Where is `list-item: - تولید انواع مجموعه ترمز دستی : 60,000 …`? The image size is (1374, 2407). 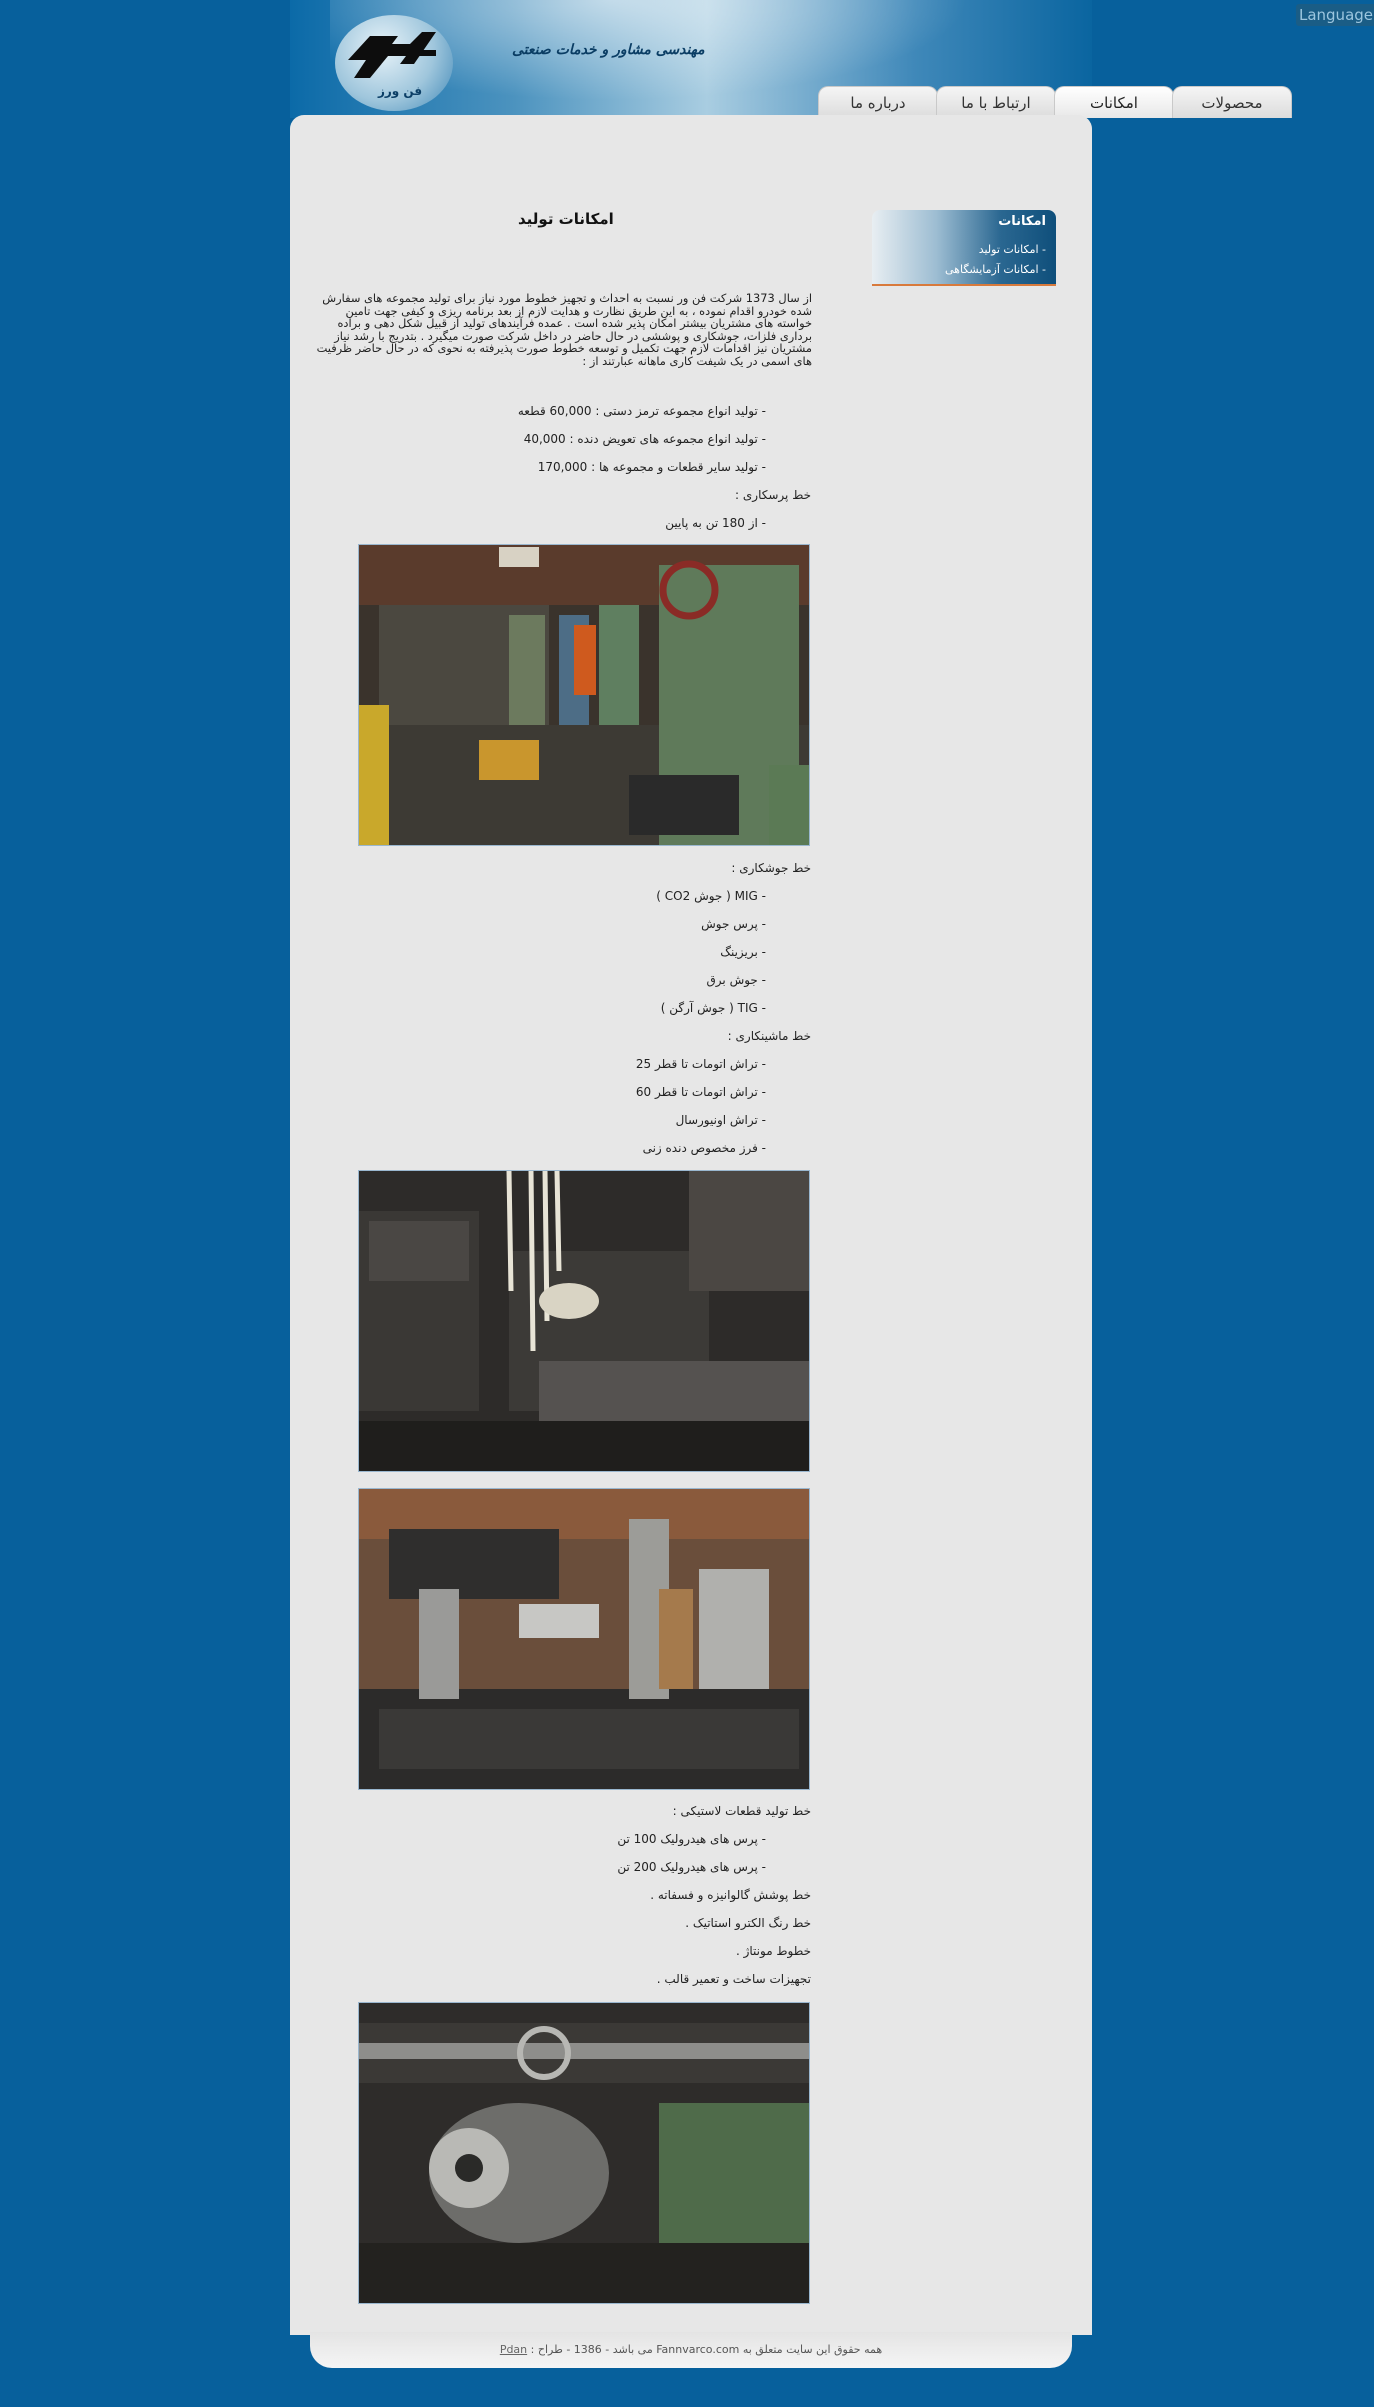
list-item: - تولید انواع مجموعه ترمز دستی : 60,000 … is located at coordinates (641, 411).